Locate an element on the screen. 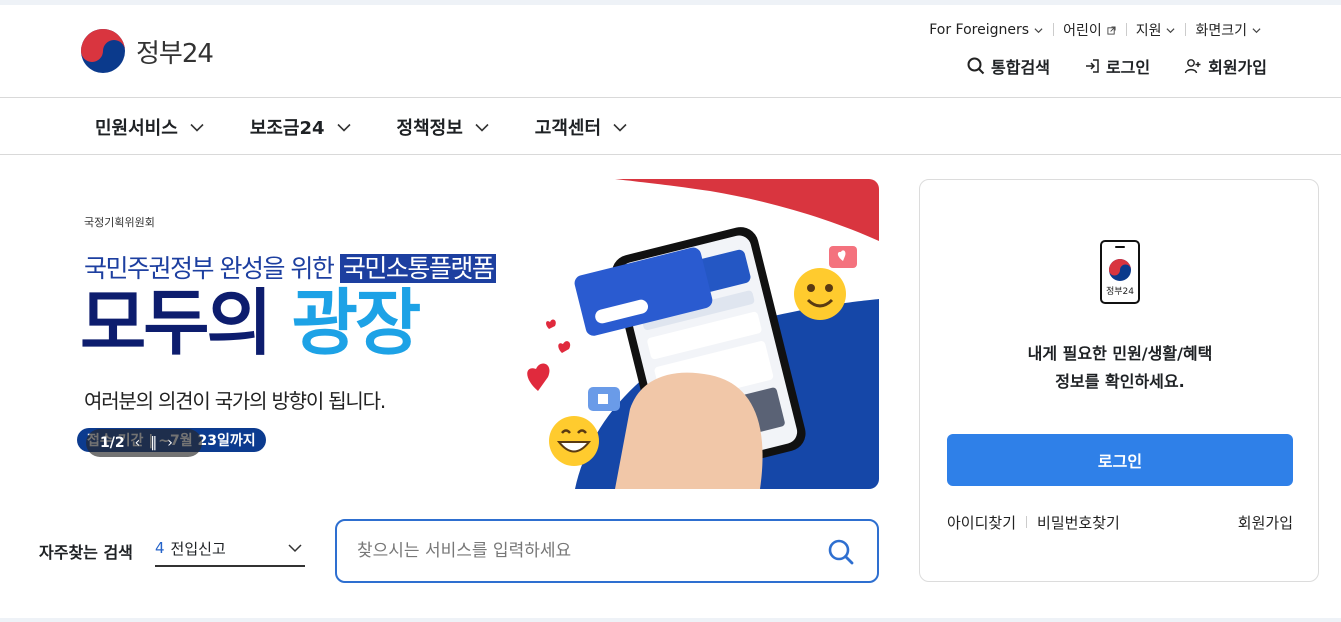  util-support-label: 지원 is located at coordinates (1148, 31).